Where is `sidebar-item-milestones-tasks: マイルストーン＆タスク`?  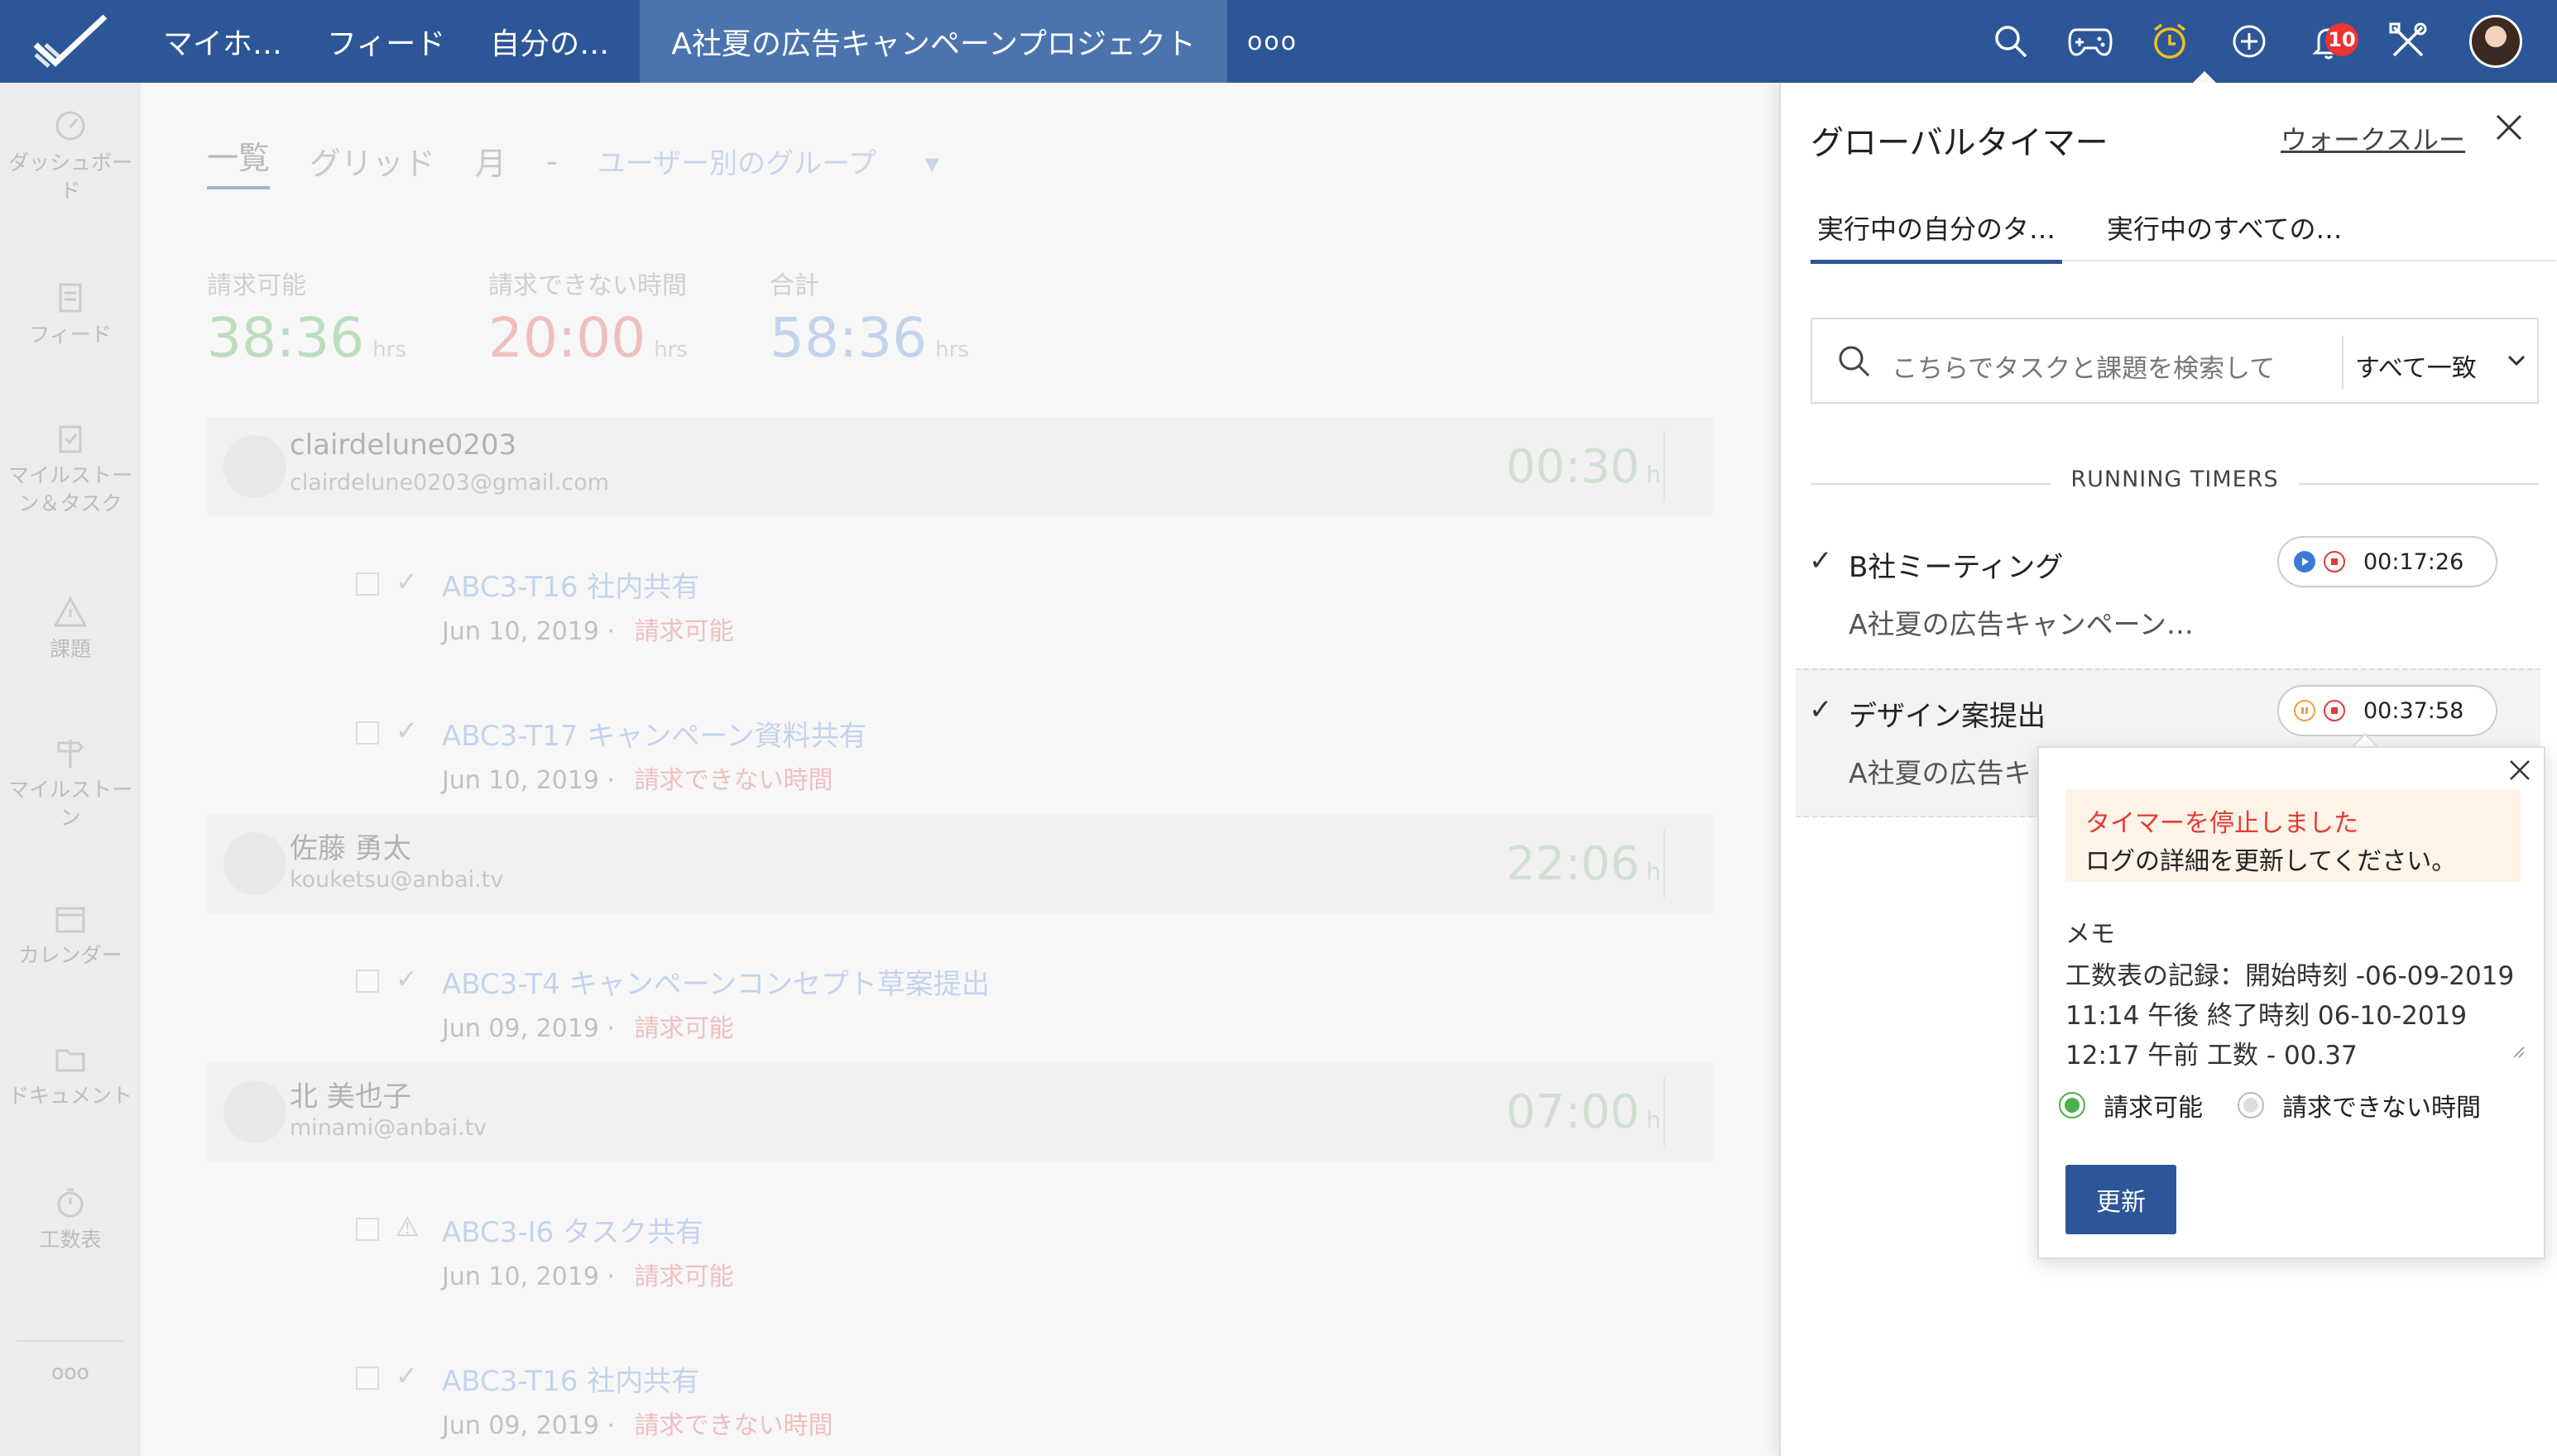
sidebar-item-milestones-tasks: マイルストーン＆タスク is located at coordinates (70, 470).